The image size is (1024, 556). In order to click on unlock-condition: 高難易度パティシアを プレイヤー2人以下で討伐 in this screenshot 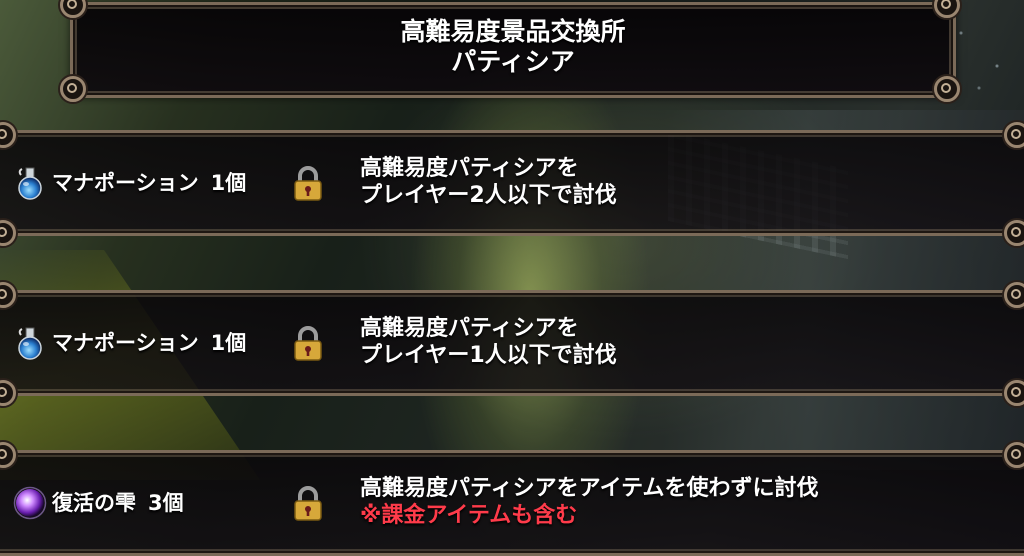, I will do `click(488, 182)`.